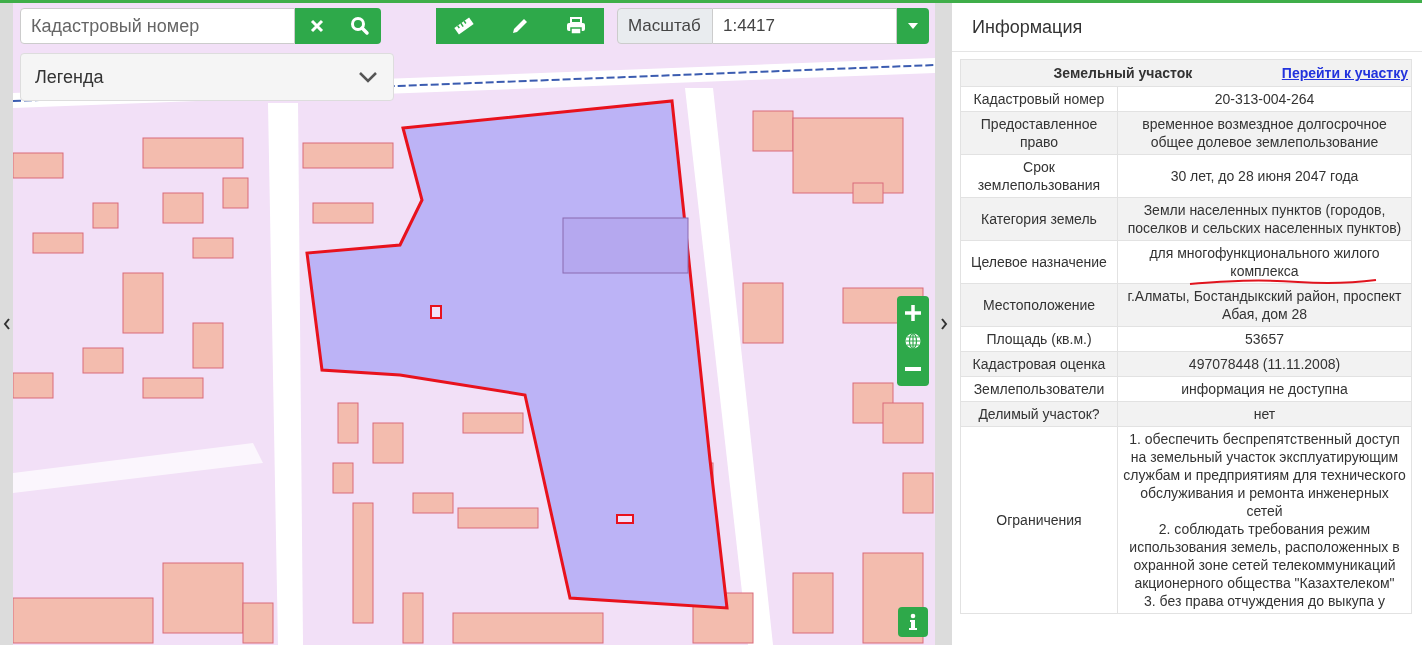  What do you see at coordinates (1039, 414) in the screenshot?
I see `table-cell: Делимый участок?` at bounding box center [1039, 414].